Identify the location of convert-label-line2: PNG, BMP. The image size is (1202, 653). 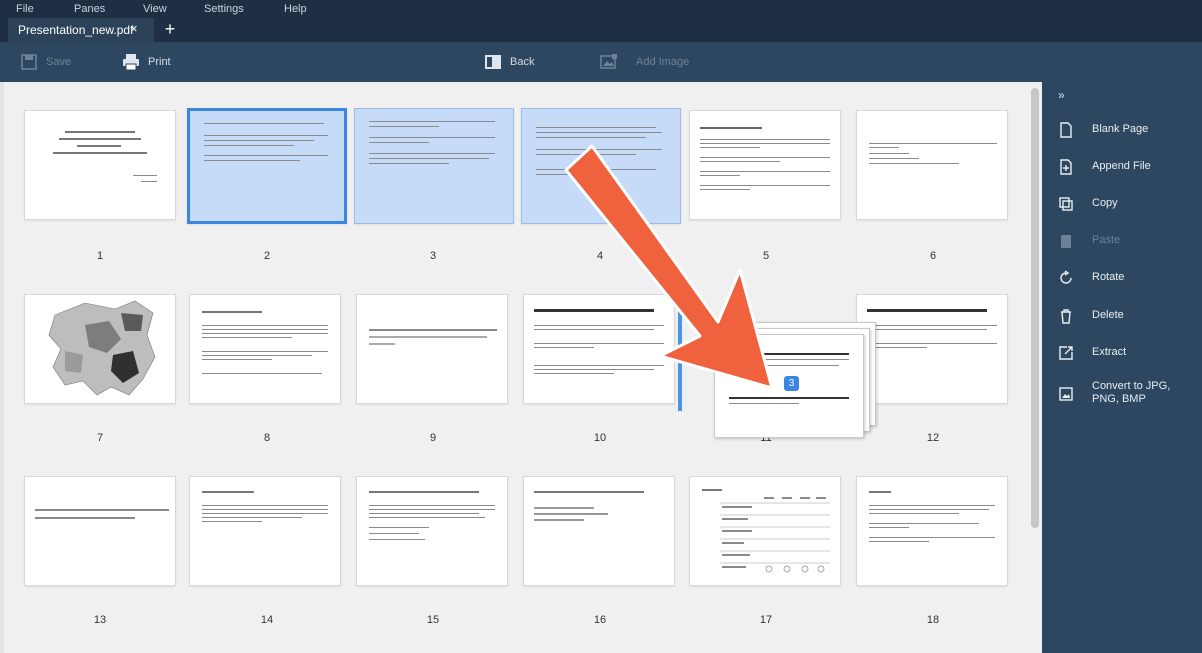
(1119, 399).